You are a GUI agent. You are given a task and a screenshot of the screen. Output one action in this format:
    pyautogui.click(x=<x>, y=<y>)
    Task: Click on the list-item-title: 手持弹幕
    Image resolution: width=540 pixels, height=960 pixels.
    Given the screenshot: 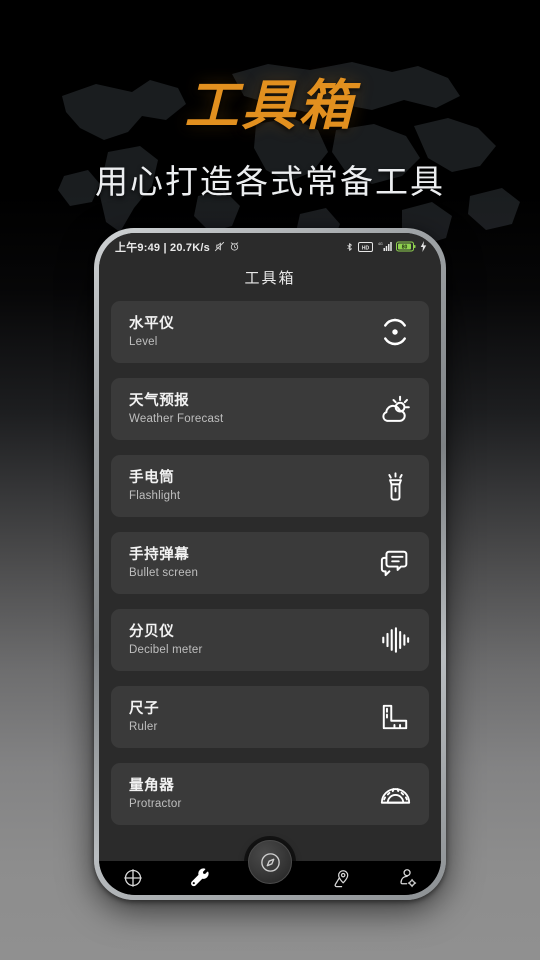 What is the action you would take?
    pyautogui.click(x=159, y=554)
    